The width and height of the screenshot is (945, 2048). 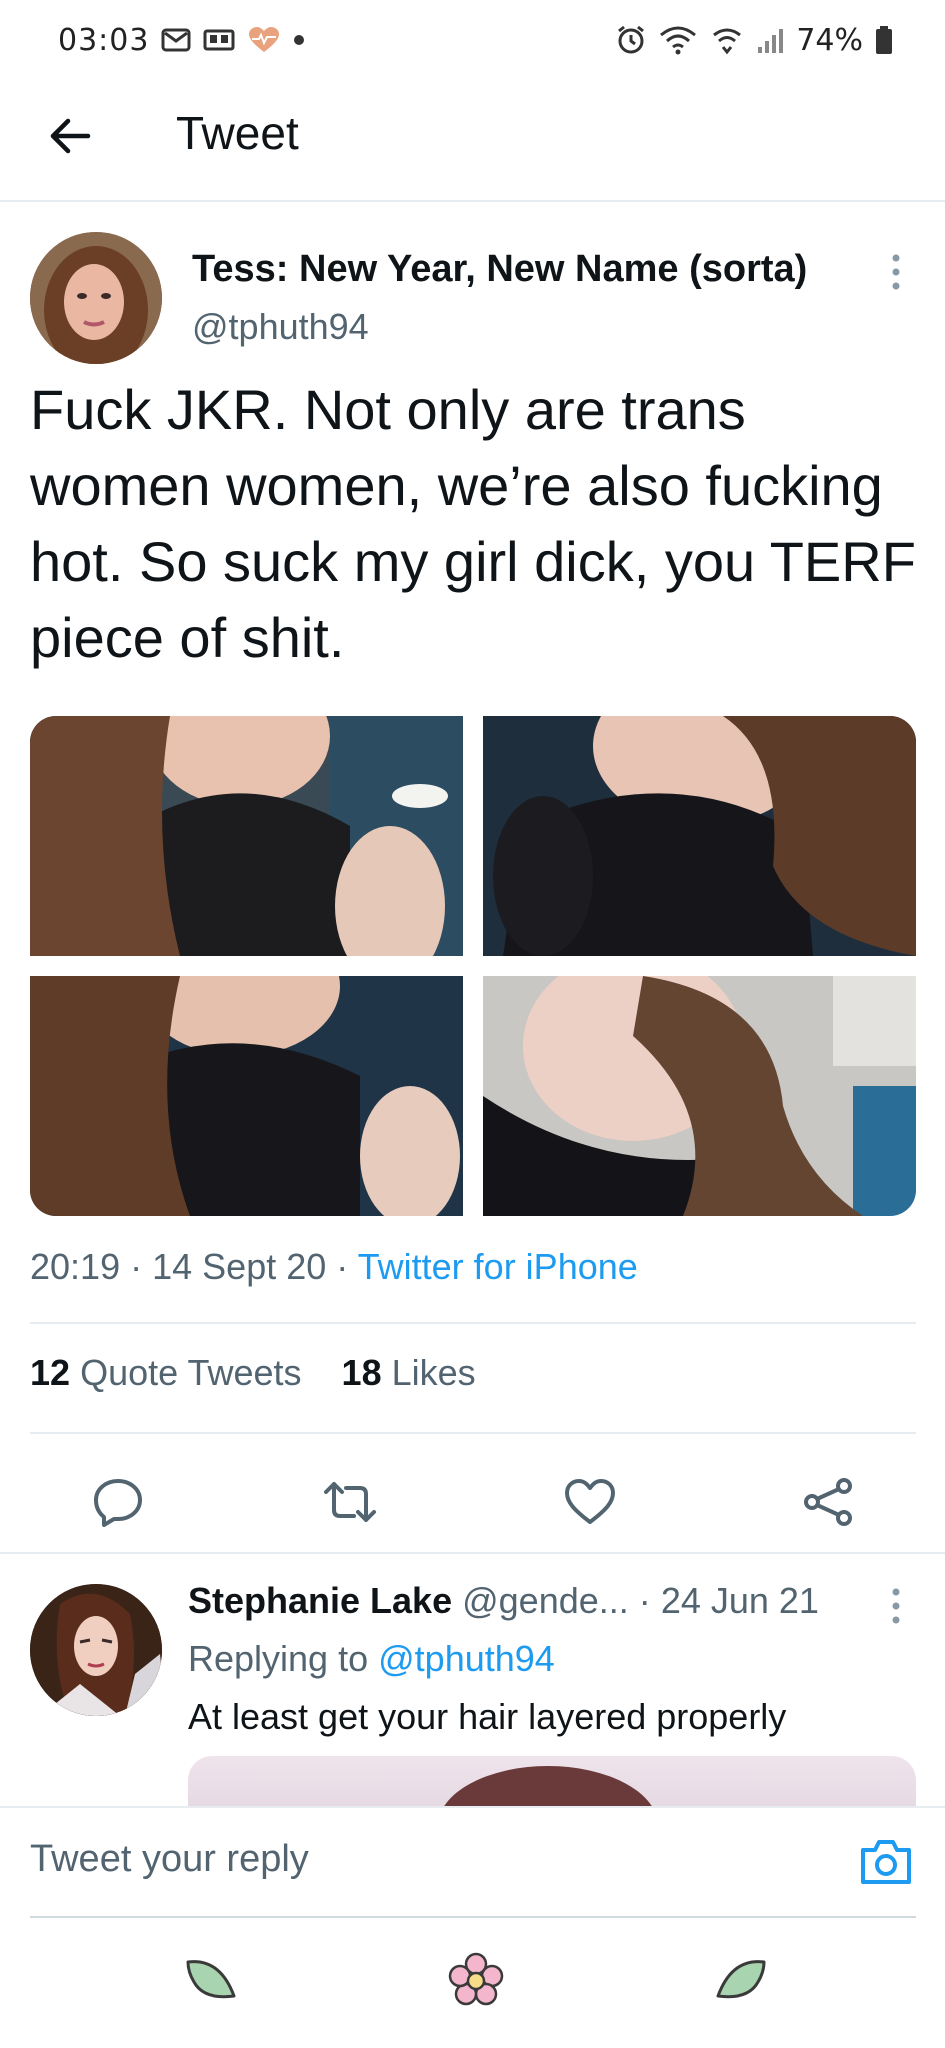 I want to click on battery-icon, so click(x=884, y=40).